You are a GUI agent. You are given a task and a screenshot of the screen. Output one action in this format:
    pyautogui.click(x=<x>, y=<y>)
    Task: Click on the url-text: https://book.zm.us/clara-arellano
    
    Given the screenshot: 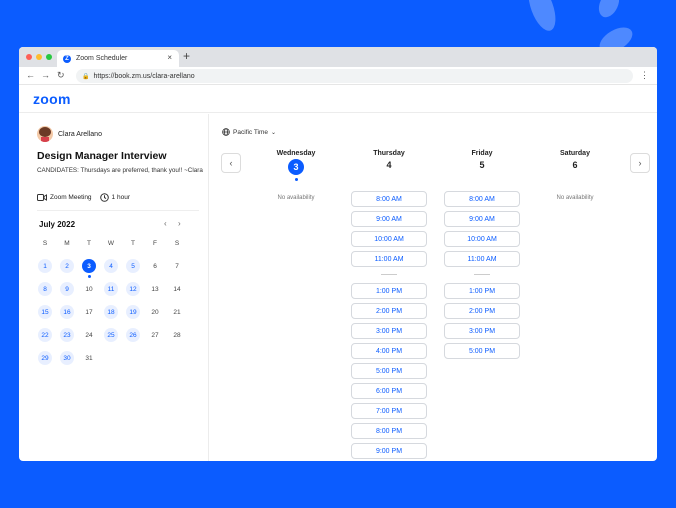 What is the action you would take?
    pyautogui.click(x=144, y=76)
    